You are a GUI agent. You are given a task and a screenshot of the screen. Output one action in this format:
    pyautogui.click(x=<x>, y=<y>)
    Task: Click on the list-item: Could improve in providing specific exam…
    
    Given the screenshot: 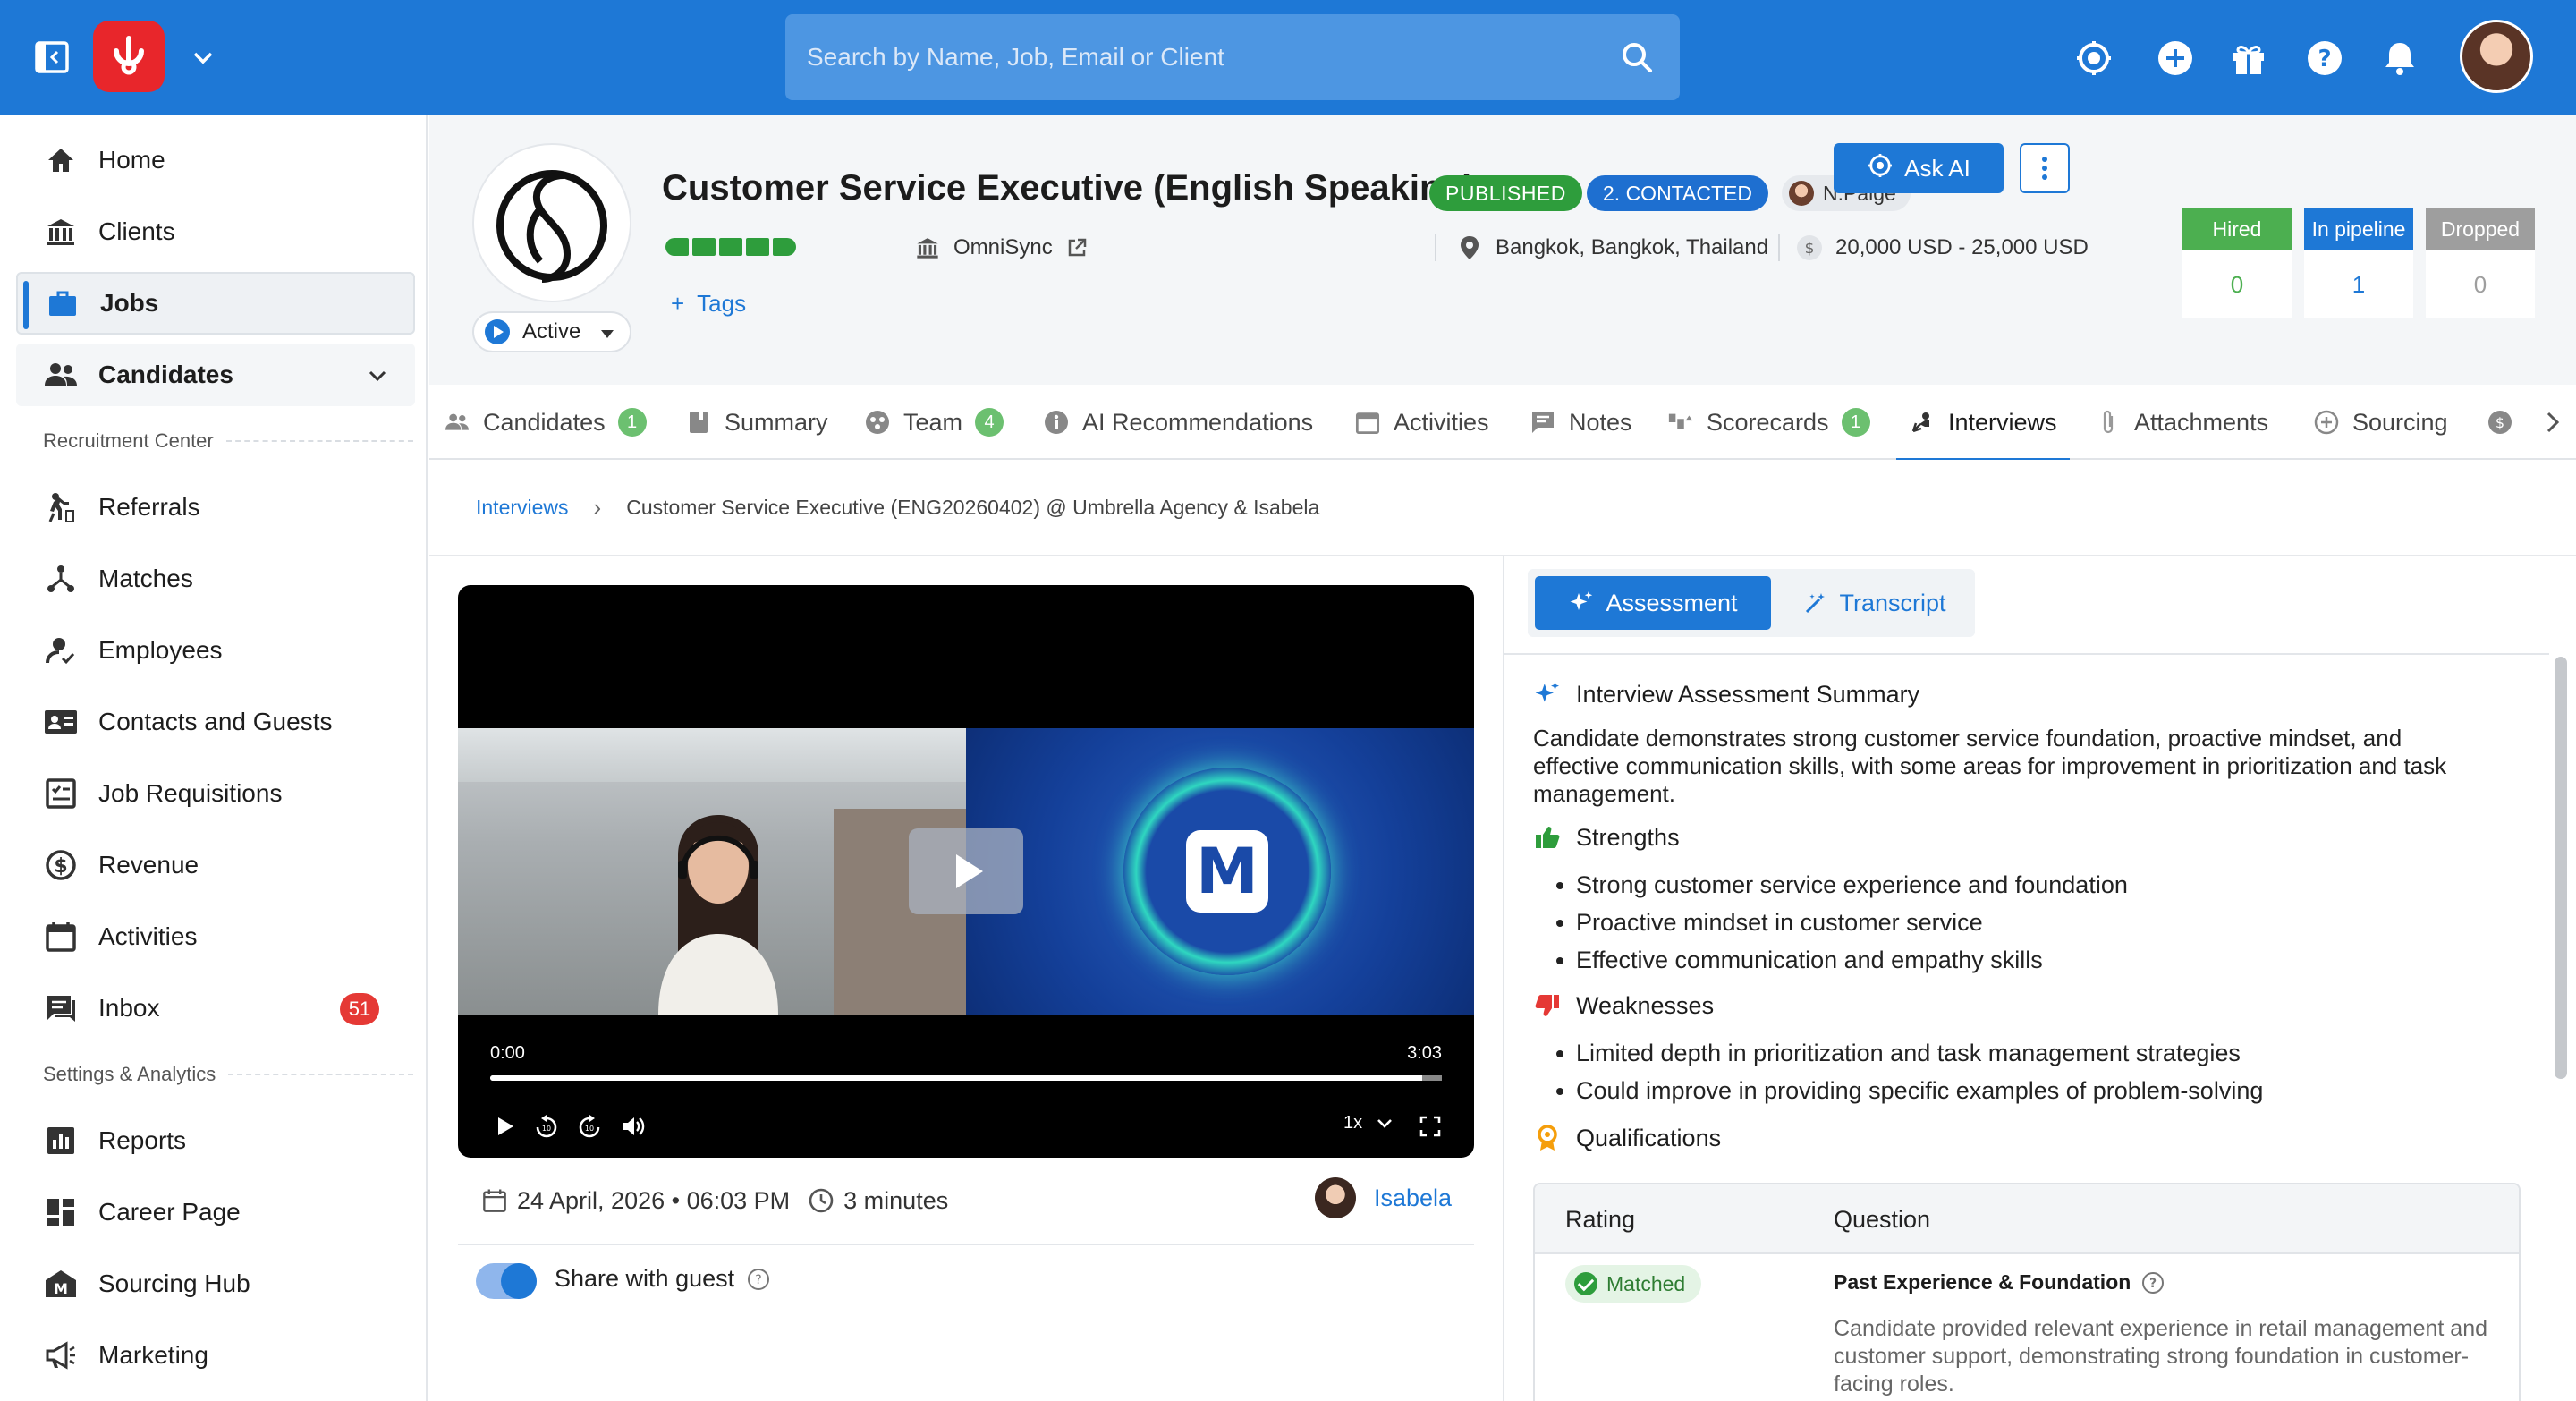 What is the action you would take?
    pyautogui.click(x=1909, y=1090)
    